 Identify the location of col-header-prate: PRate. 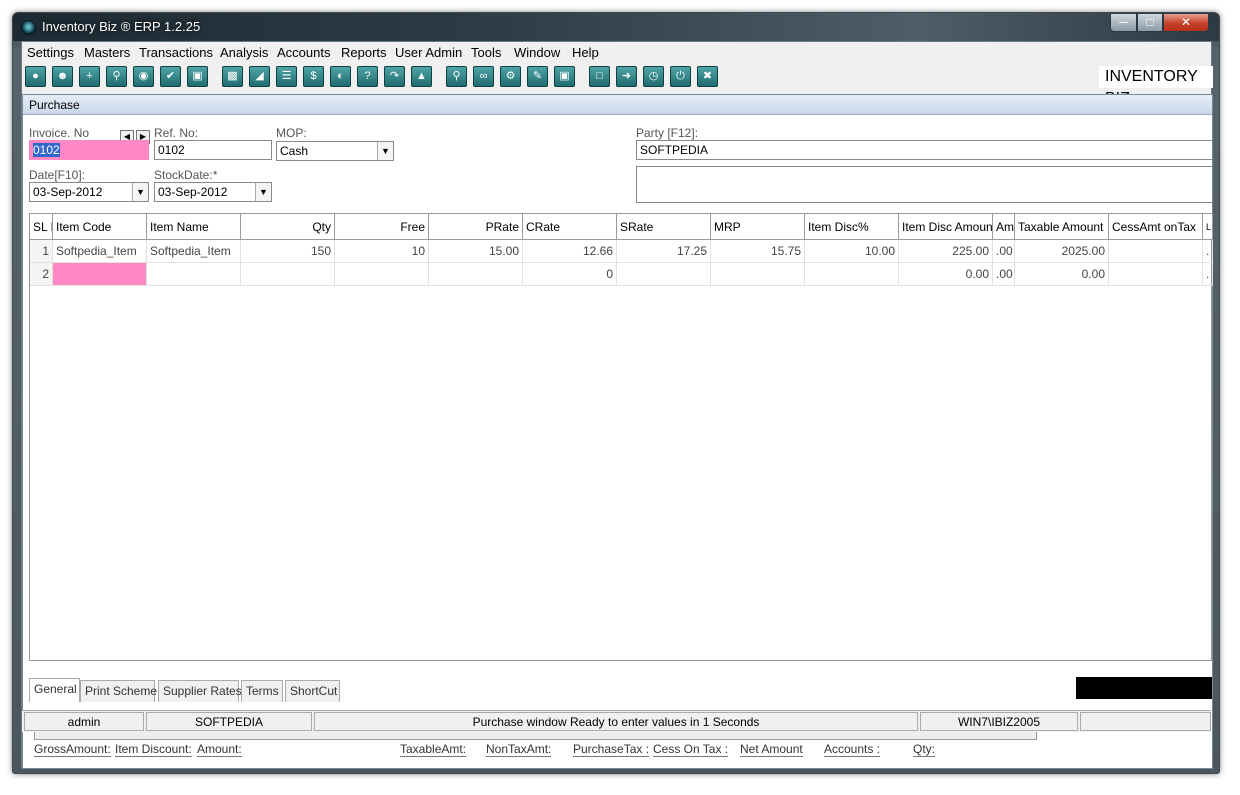
(476, 227).